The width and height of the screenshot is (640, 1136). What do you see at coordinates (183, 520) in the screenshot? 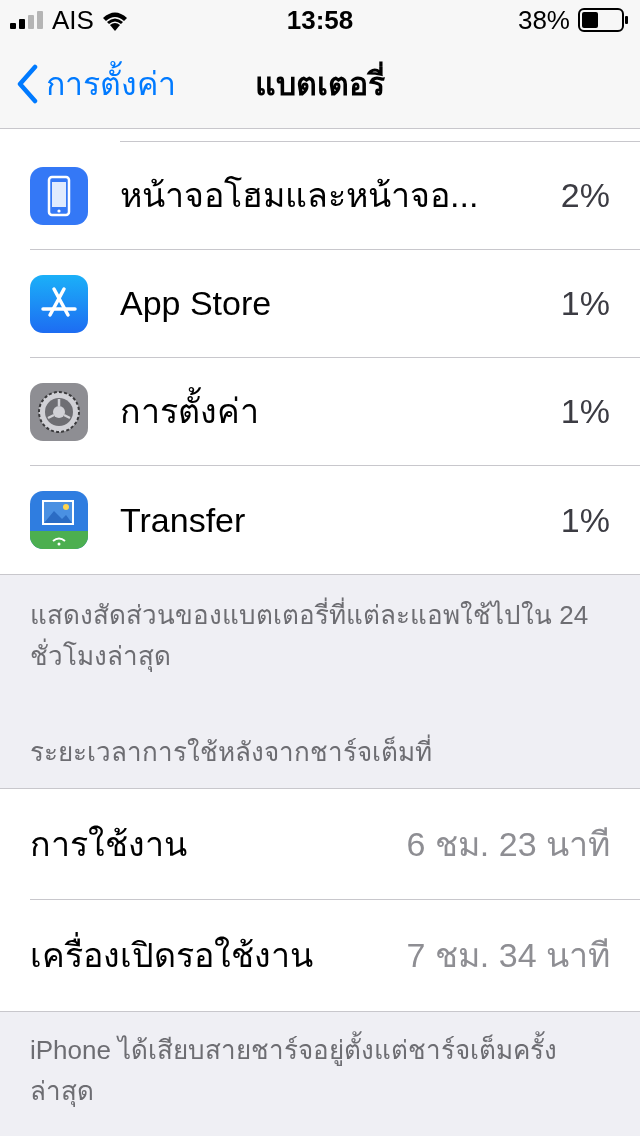
I see `app-name: Transfer` at bounding box center [183, 520].